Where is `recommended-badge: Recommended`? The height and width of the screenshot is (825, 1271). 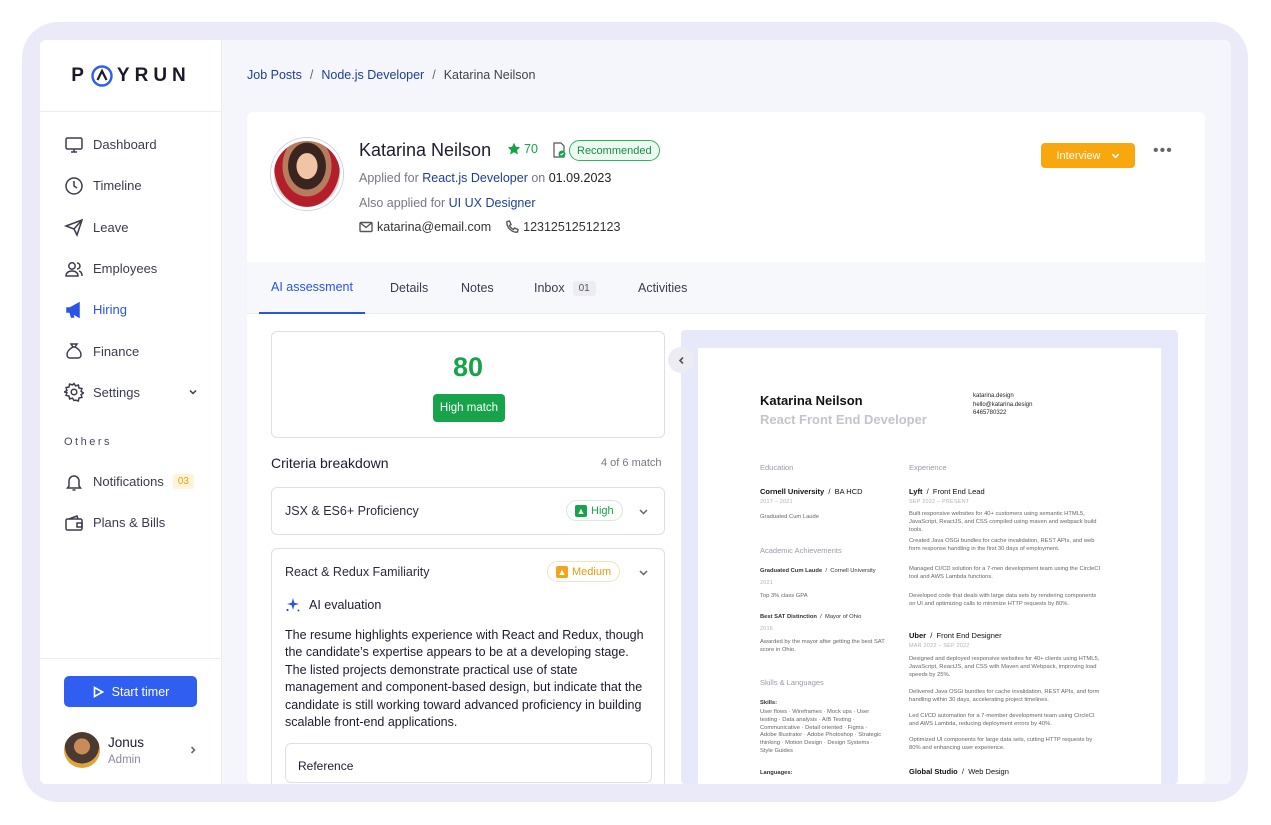 recommended-badge: Recommended is located at coordinates (614, 150).